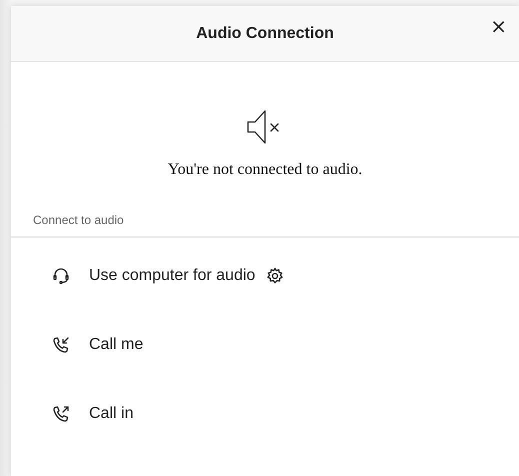 This screenshot has width=519, height=476. Describe the element at coordinates (275, 276) in the screenshot. I see `settings-icon` at that location.